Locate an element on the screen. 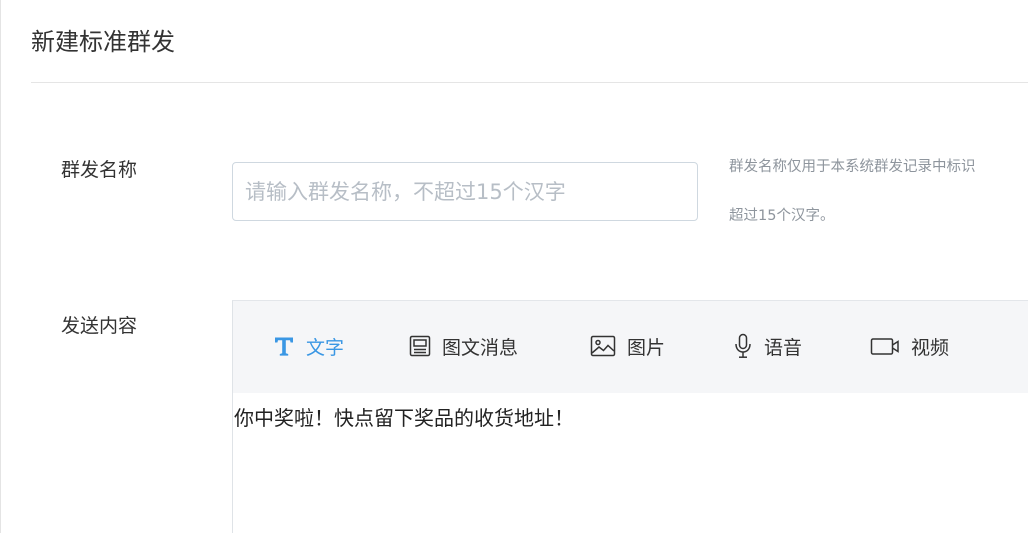 The width and height of the screenshot is (1028, 533). name-hint-line2: 超过15个汉字。 is located at coordinates (782, 216).